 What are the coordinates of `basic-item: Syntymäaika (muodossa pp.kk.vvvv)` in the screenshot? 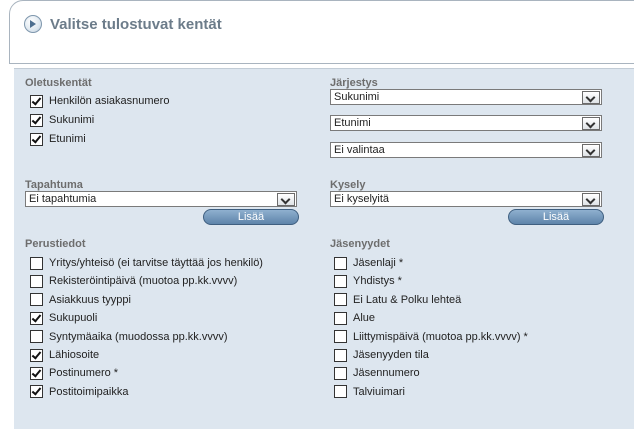 It's located at (129, 337).